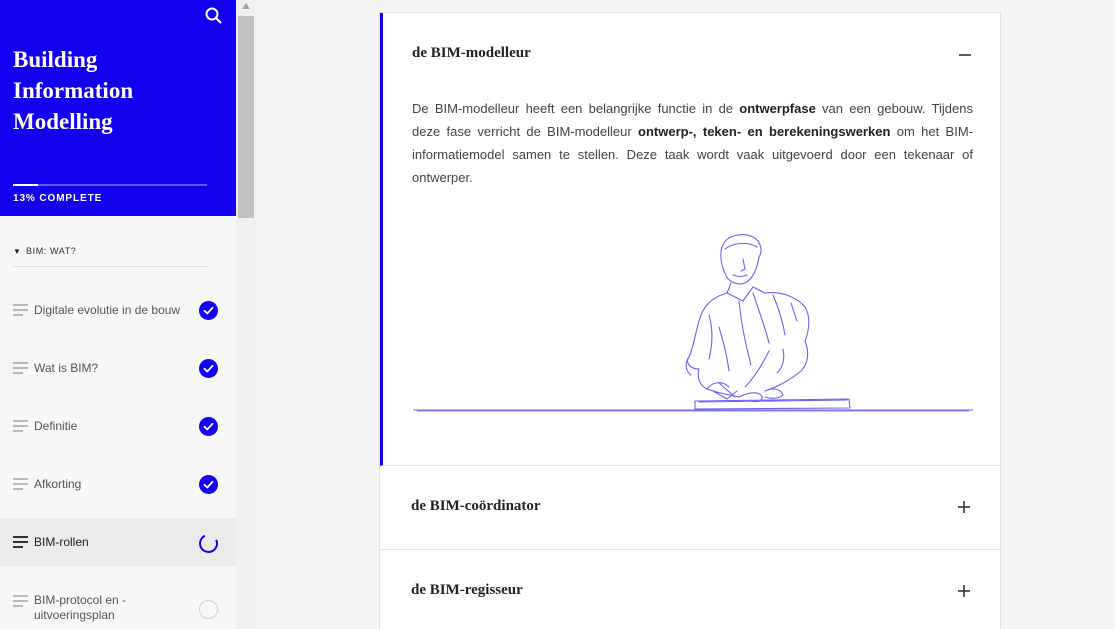 The image size is (1115, 629). Describe the element at coordinates (110, 255) in the screenshot. I see `section-toggle-bim-wat: ▼ BIM: WAT?` at that location.